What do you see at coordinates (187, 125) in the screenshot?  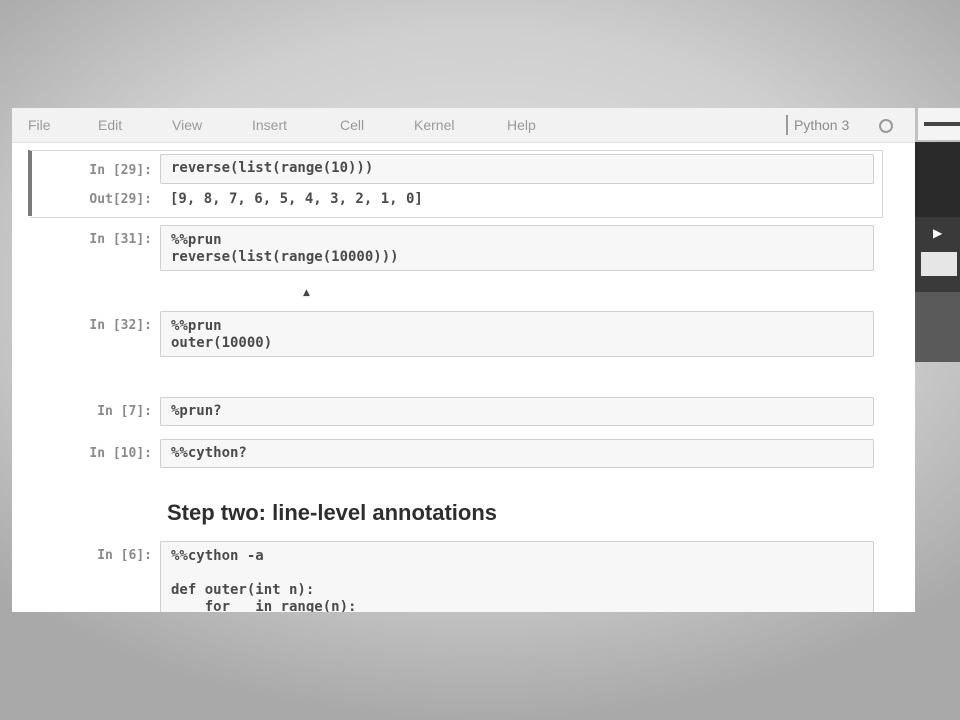 I see `menu-view: View` at bounding box center [187, 125].